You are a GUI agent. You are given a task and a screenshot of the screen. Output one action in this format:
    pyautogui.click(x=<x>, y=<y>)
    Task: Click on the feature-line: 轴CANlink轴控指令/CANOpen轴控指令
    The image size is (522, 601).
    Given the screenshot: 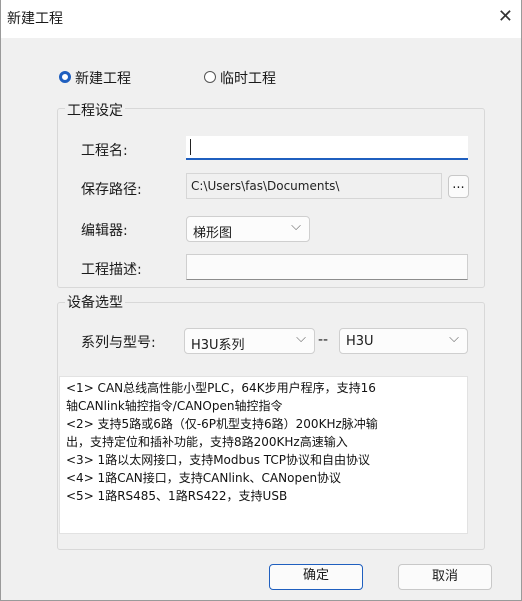 What is the action you would take?
    pyautogui.click(x=174, y=406)
    